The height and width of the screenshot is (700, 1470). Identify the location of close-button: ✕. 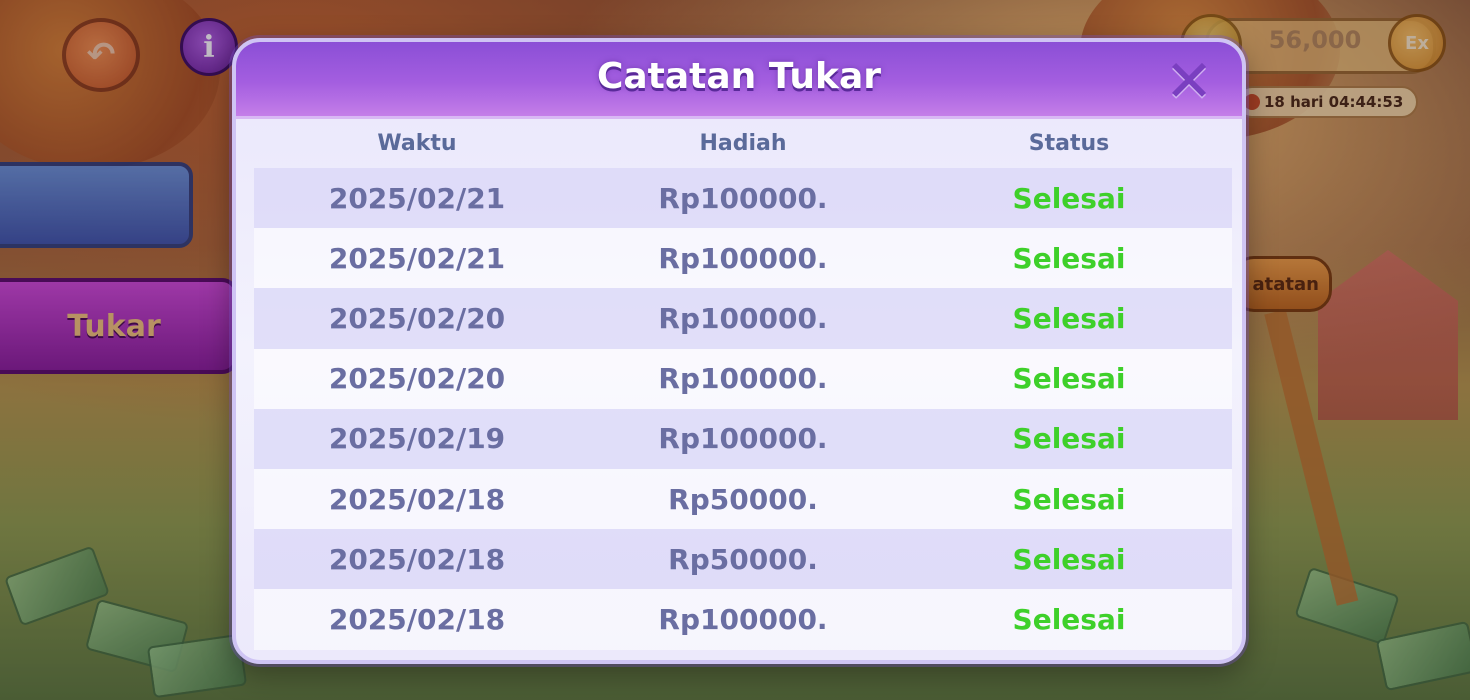
(1189, 81).